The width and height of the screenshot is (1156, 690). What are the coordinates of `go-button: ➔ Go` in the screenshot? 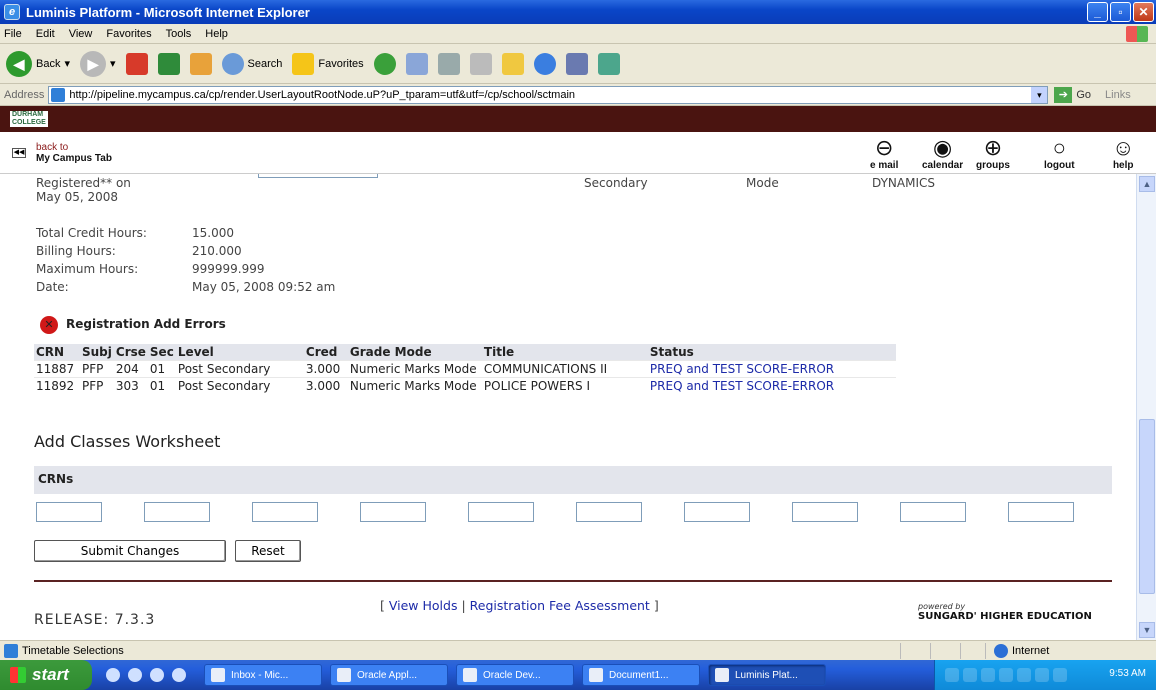 It's located at (1072, 94).